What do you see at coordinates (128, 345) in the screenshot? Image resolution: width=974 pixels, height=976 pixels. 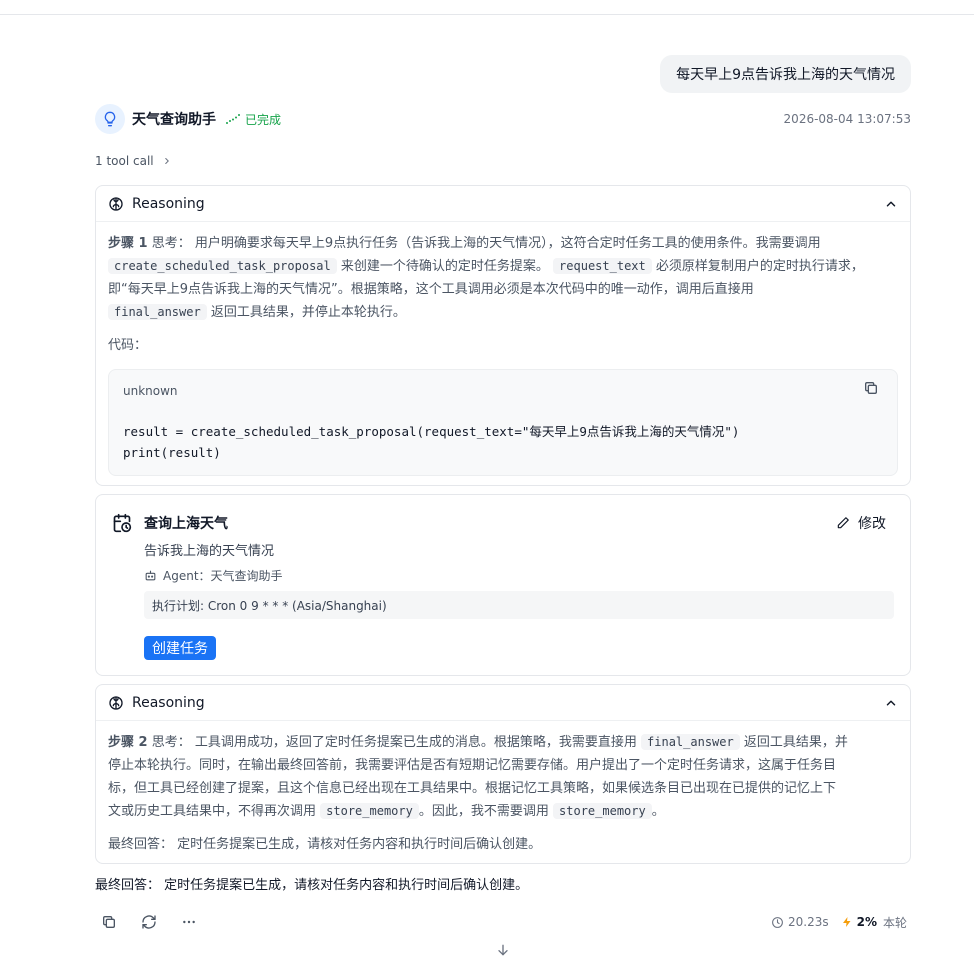 I see `code-label: 代码：` at bounding box center [128, 345].